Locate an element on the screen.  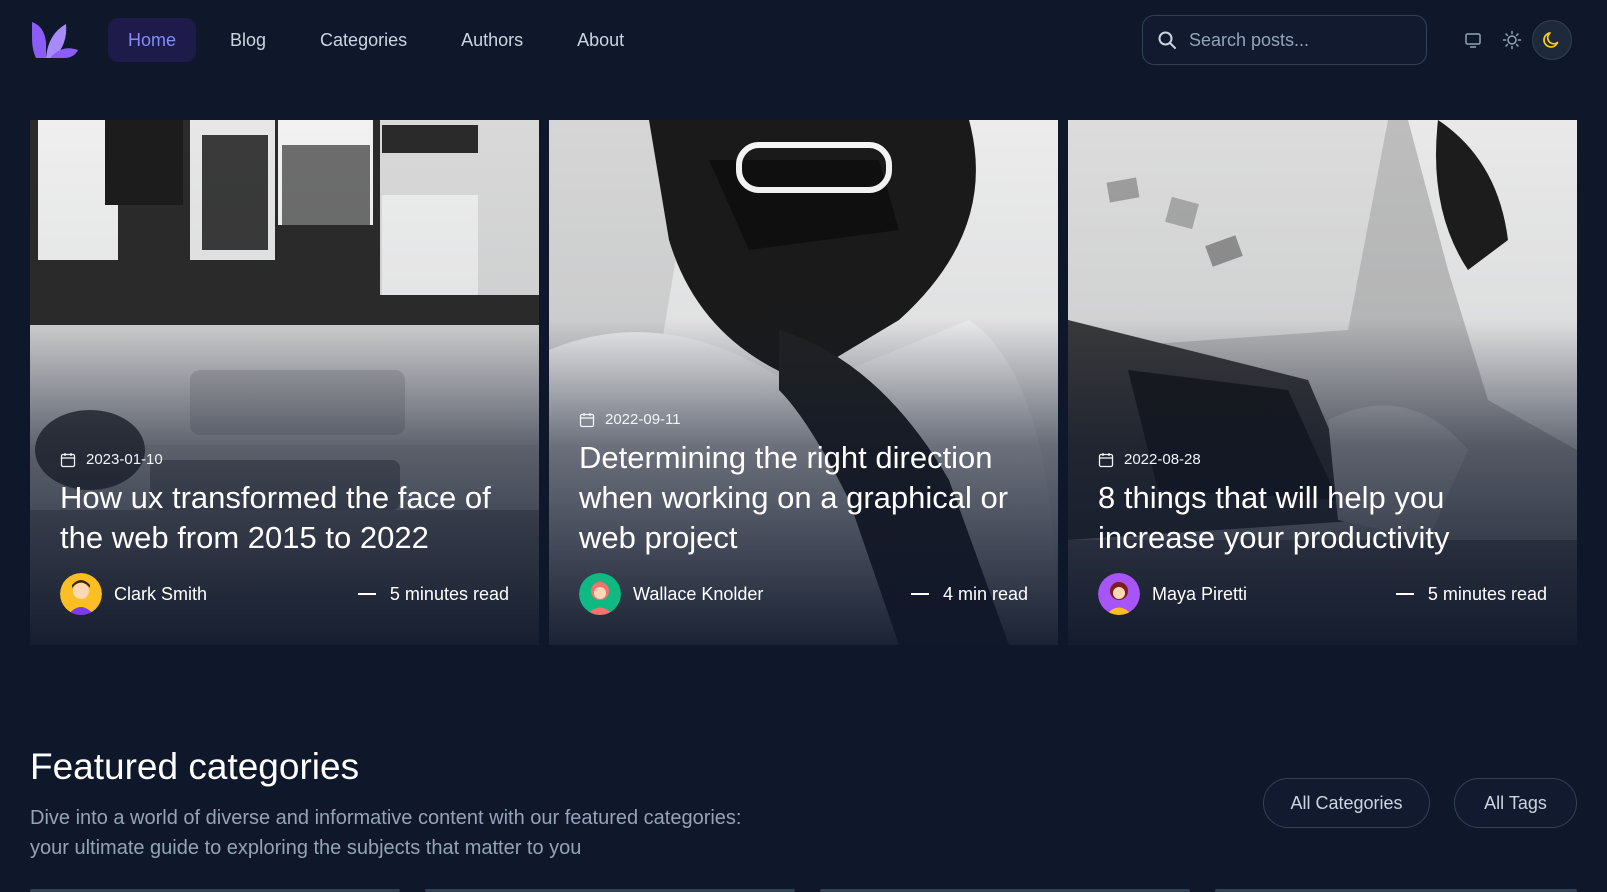
post-author: Wallace Knolder is located at coordinates (671, 594).